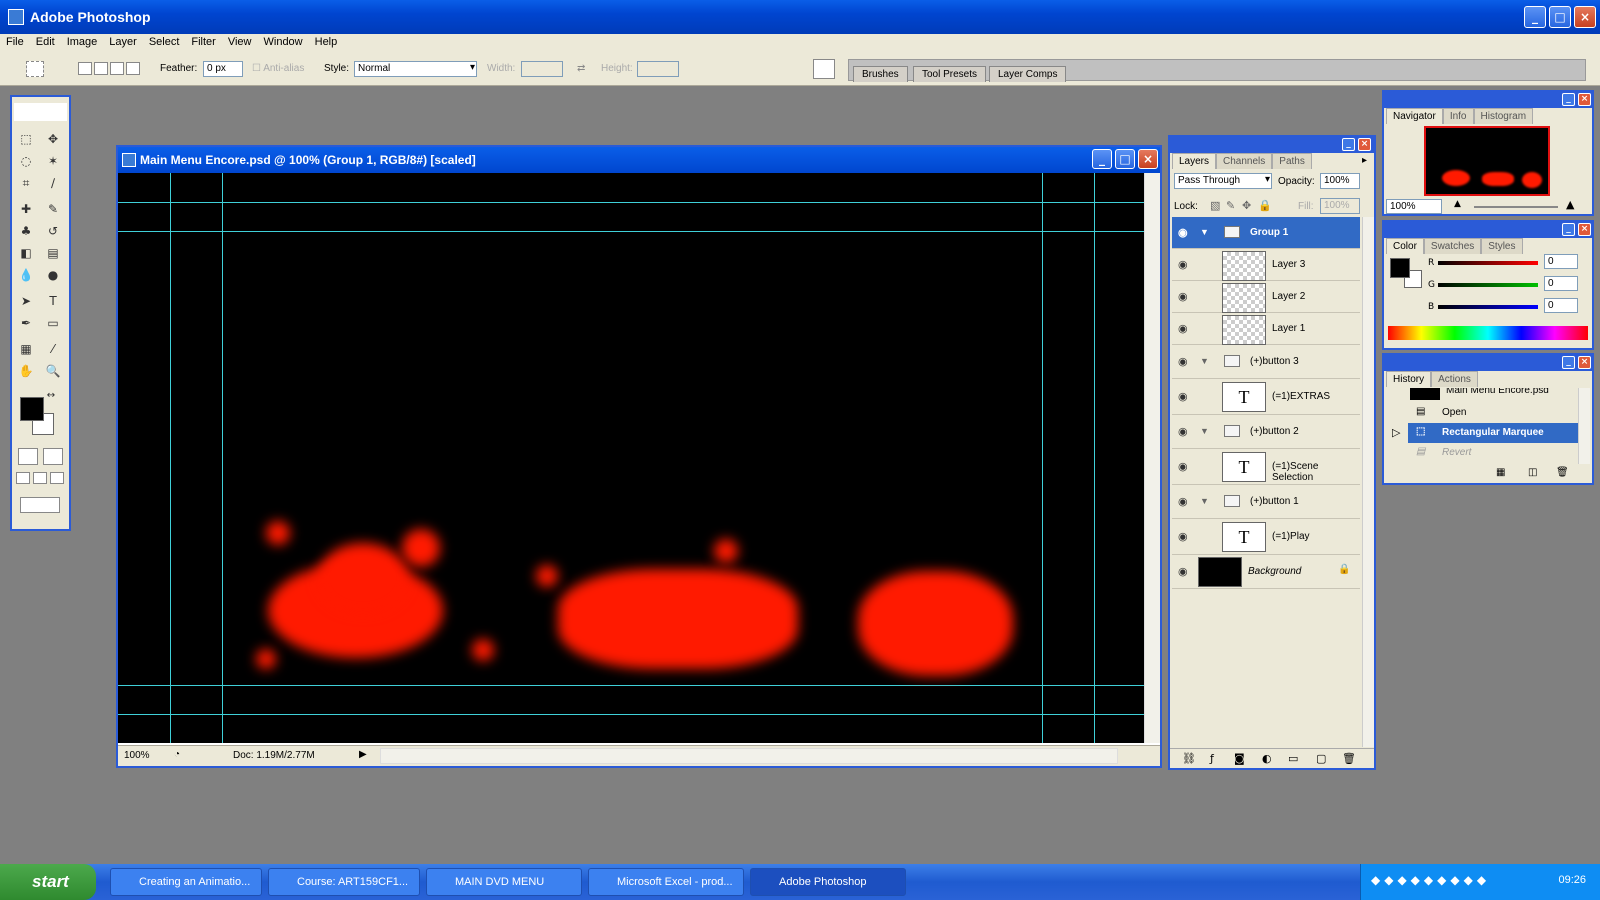 The height and width of the screenshot is (900, 1600). What do you see at coordinates (1503, 116) in the screenshot?
I see `tab-histogram: Histogram` at bounding box center [1503, 116].